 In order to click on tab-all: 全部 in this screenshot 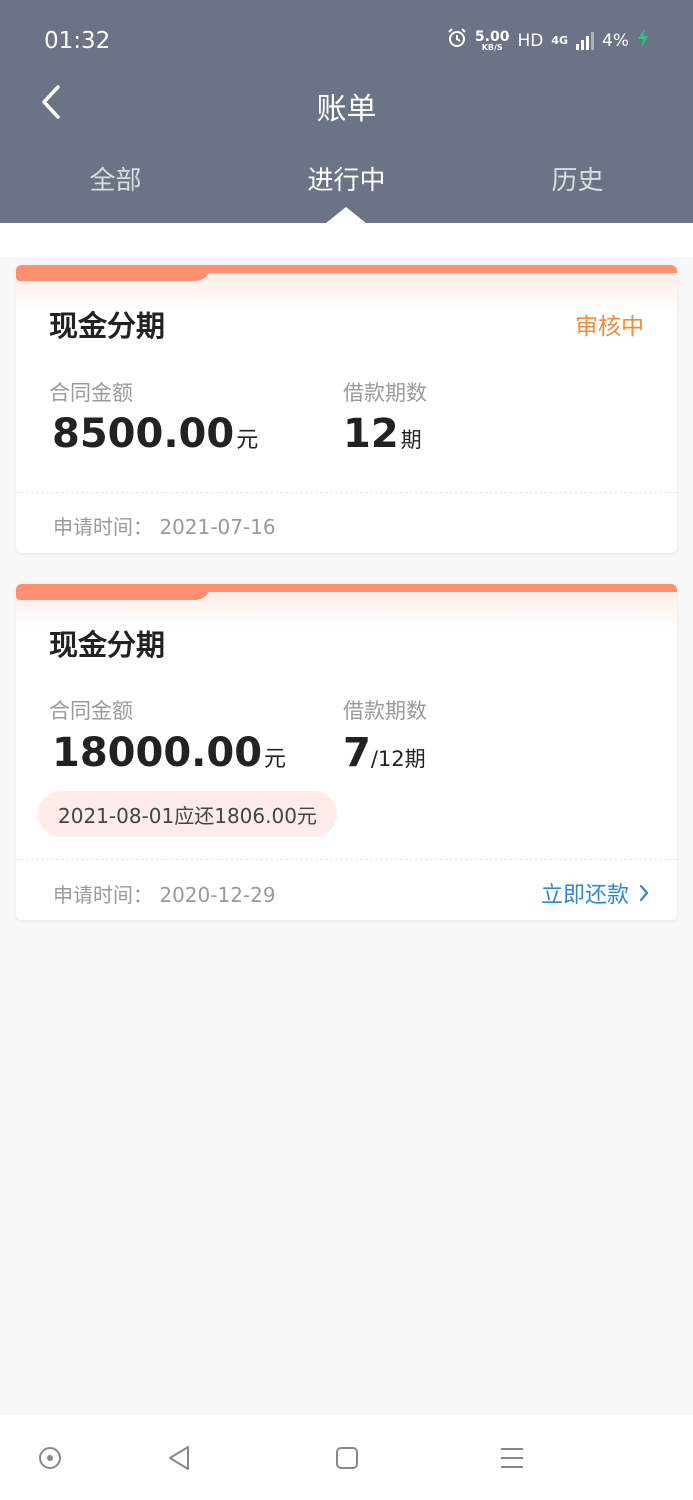, I will do `click(115, 178)`.